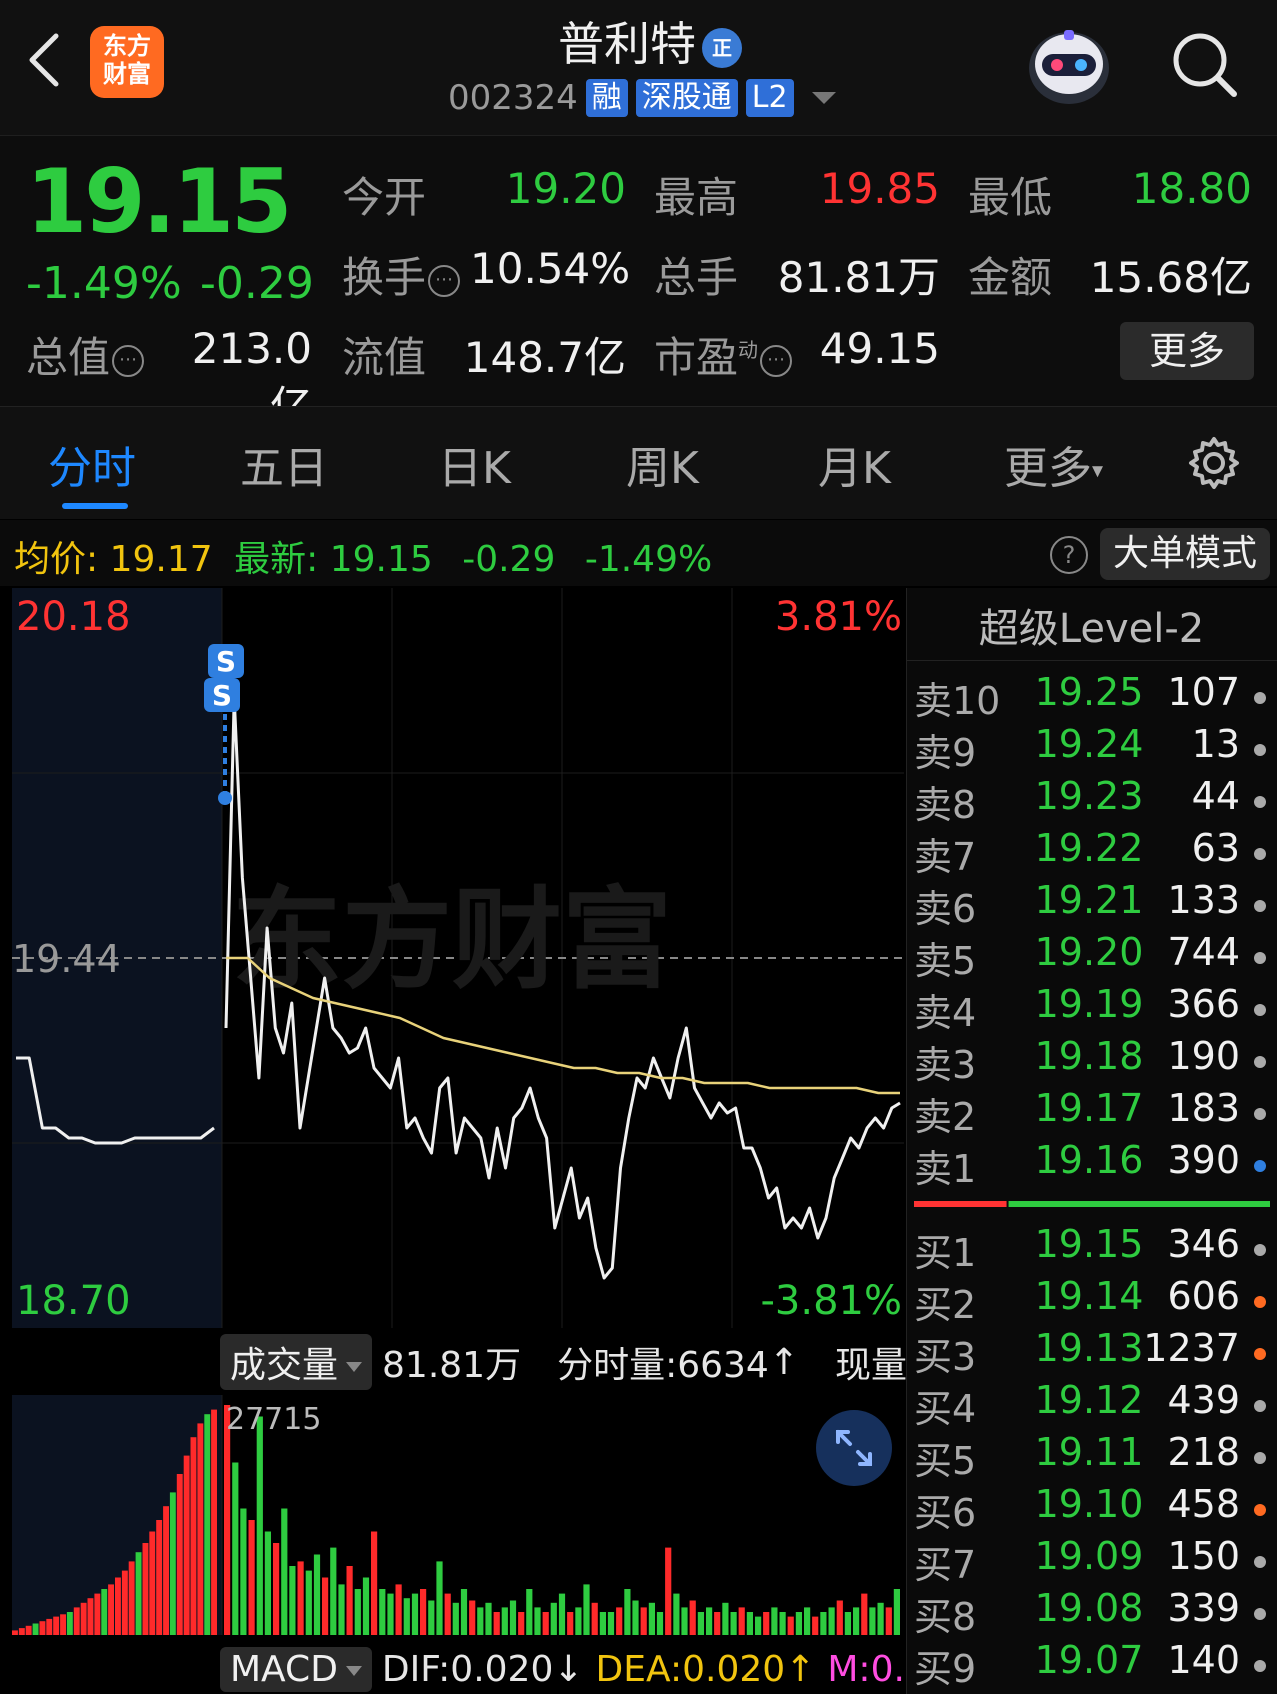 This screenshot has height=1694, width=1277. I want to click on pe-value: 49.15, so click(879, 348).